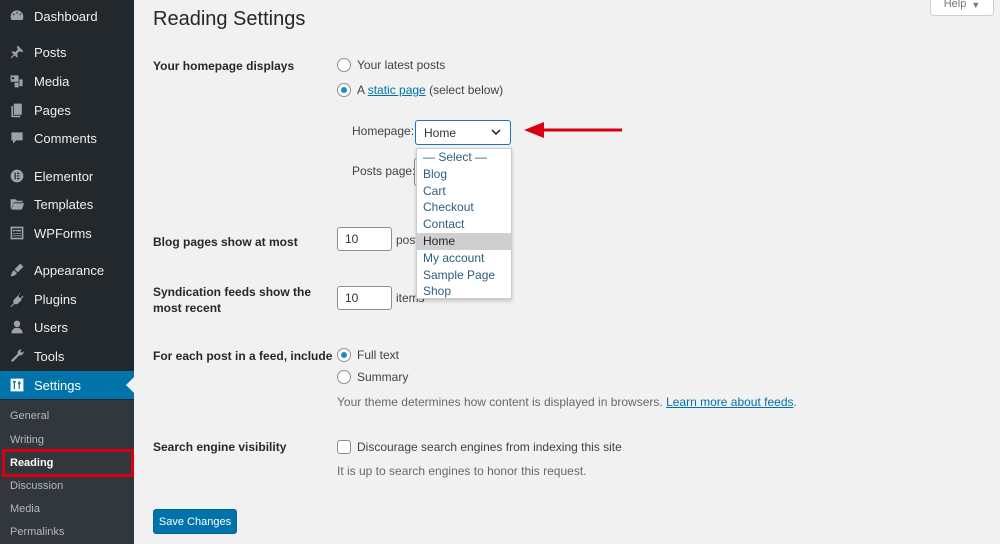 This screenshot has height=544, width=1000. I want to click on sidebar-item-label: Elementor, so click(64, 176).